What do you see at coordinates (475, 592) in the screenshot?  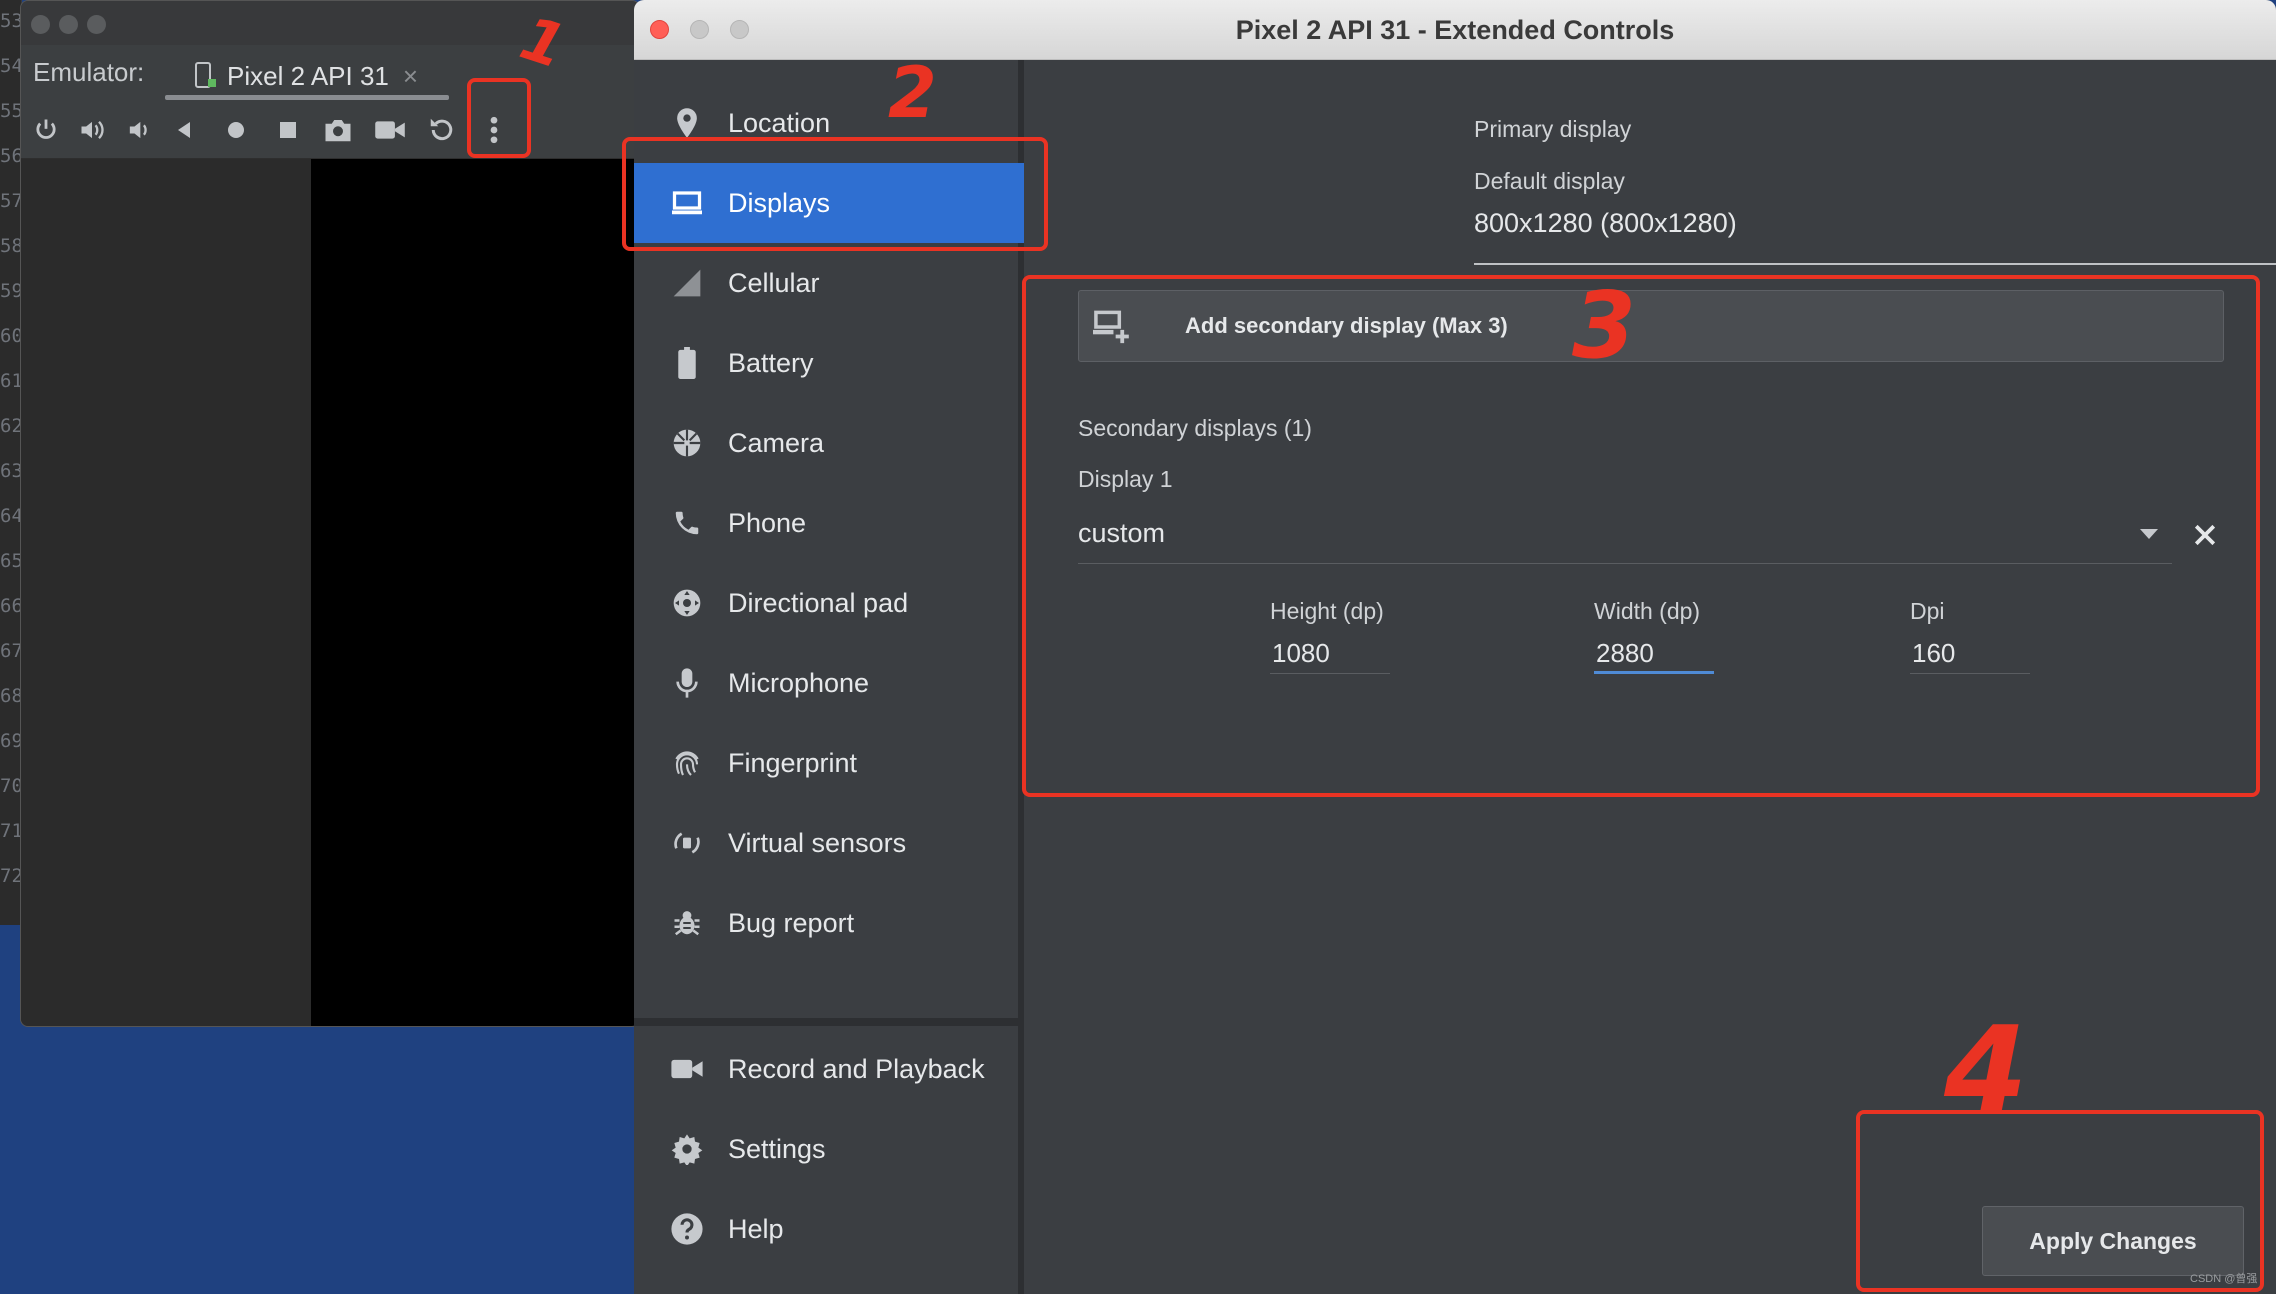 I see `emulator-screen` at bounding box center [475, 592].